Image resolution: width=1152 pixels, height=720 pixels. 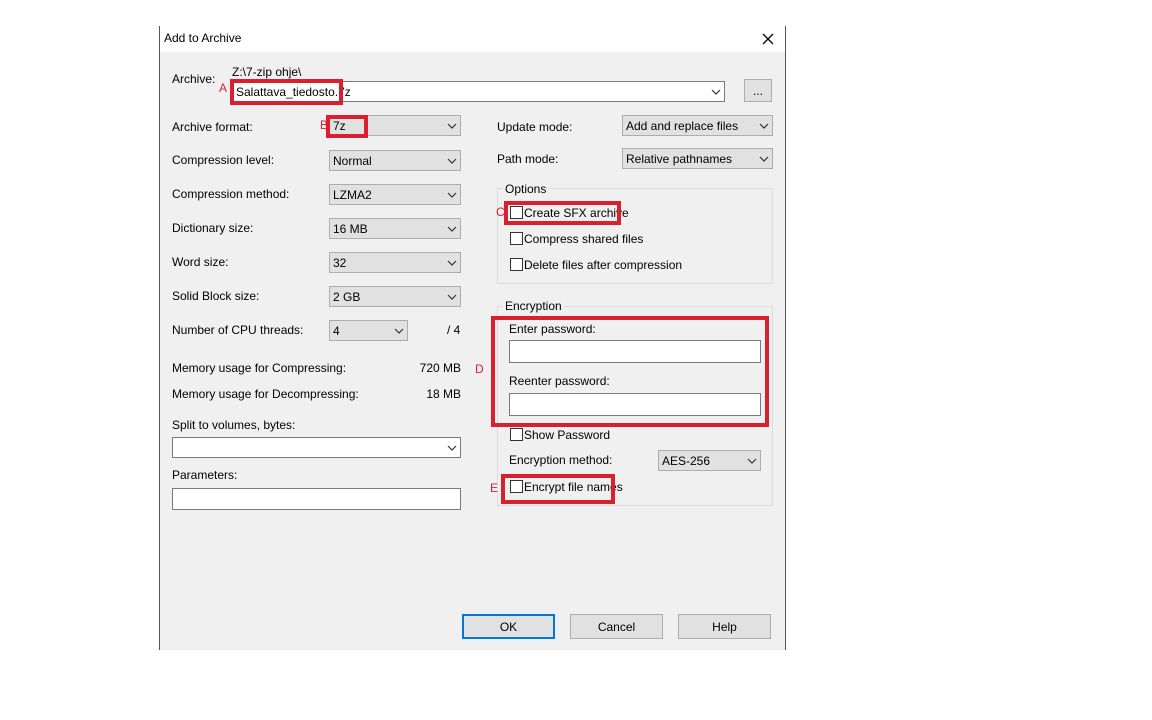 What do you see at coordinates (212, 127) in the screenshot?
I see `archive-format-label: Archive format:` at bounding box center [212, 127].